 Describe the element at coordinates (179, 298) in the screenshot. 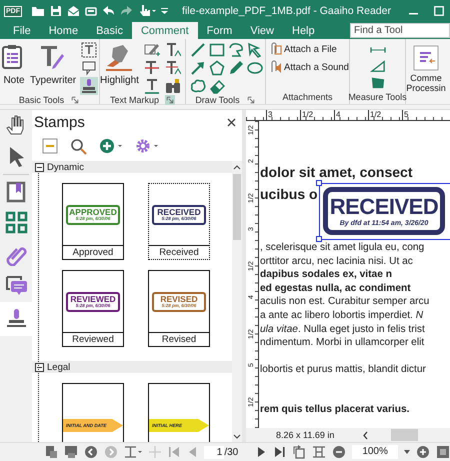

I see `stamp-text: REVISED` at that location.